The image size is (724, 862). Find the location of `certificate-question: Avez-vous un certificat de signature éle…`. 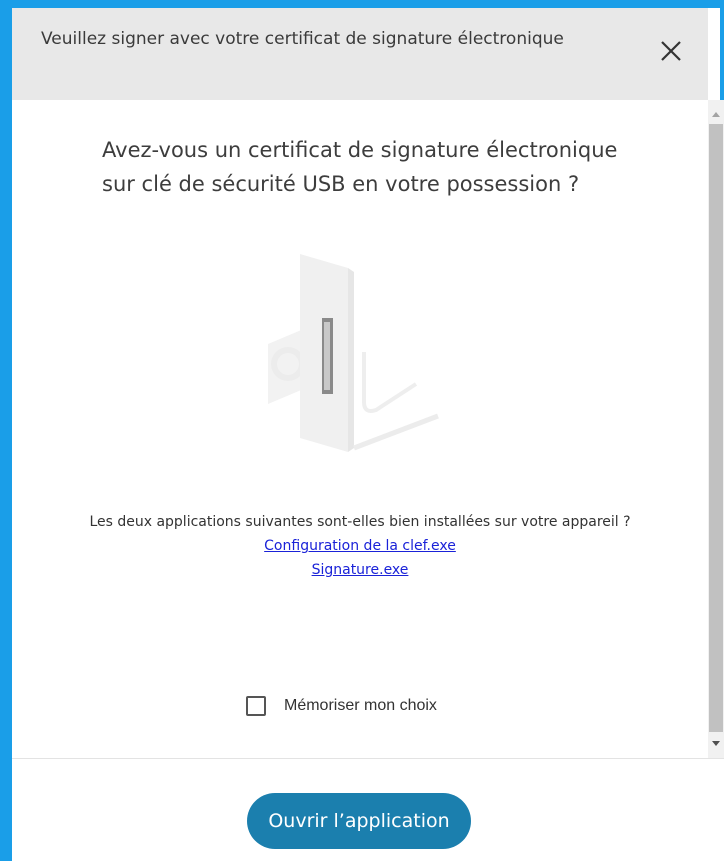

certificate-question: Avez-vous un certificat de signature éle… is located at coordinates (360, 167).